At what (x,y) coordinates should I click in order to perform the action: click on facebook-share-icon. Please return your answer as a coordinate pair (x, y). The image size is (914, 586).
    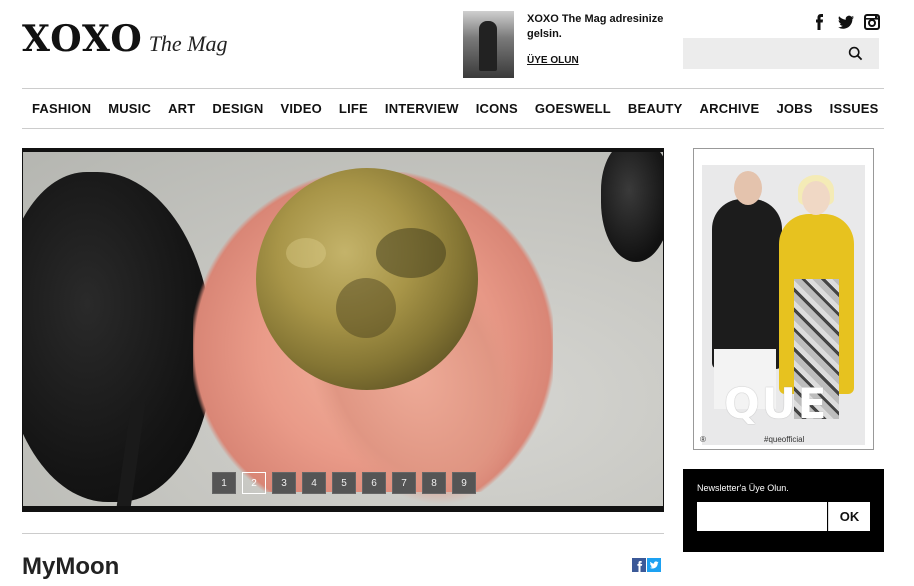
    Looking at the image, I should click on (639, 565).